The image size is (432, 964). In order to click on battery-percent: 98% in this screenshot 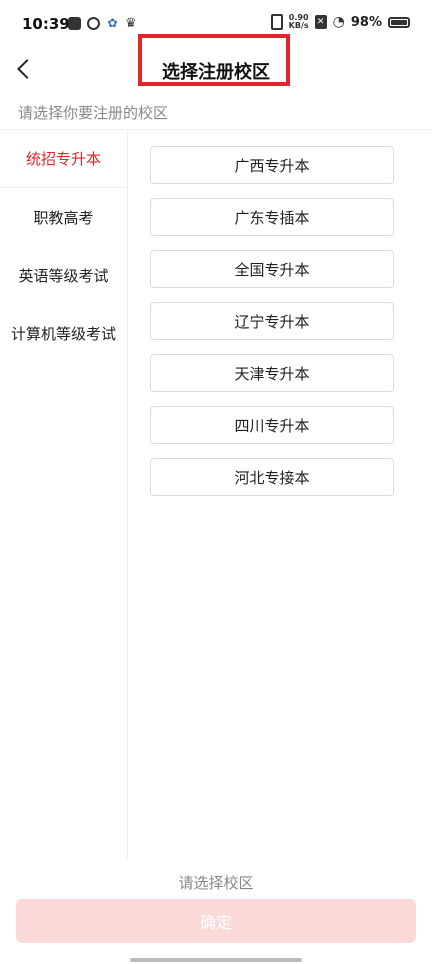, I will do `click(366, 22)`.